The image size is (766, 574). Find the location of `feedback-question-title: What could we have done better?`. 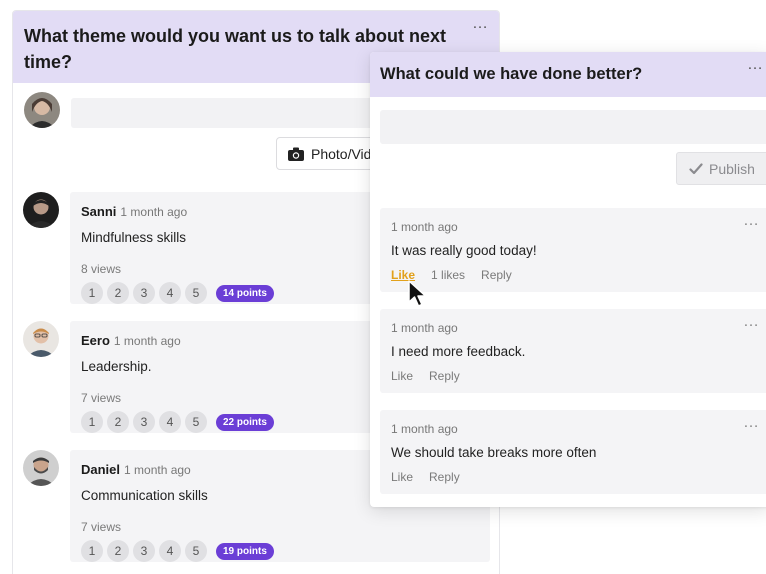

feedback-question-title: What could we have done better? is located at coordinates (511, 74).